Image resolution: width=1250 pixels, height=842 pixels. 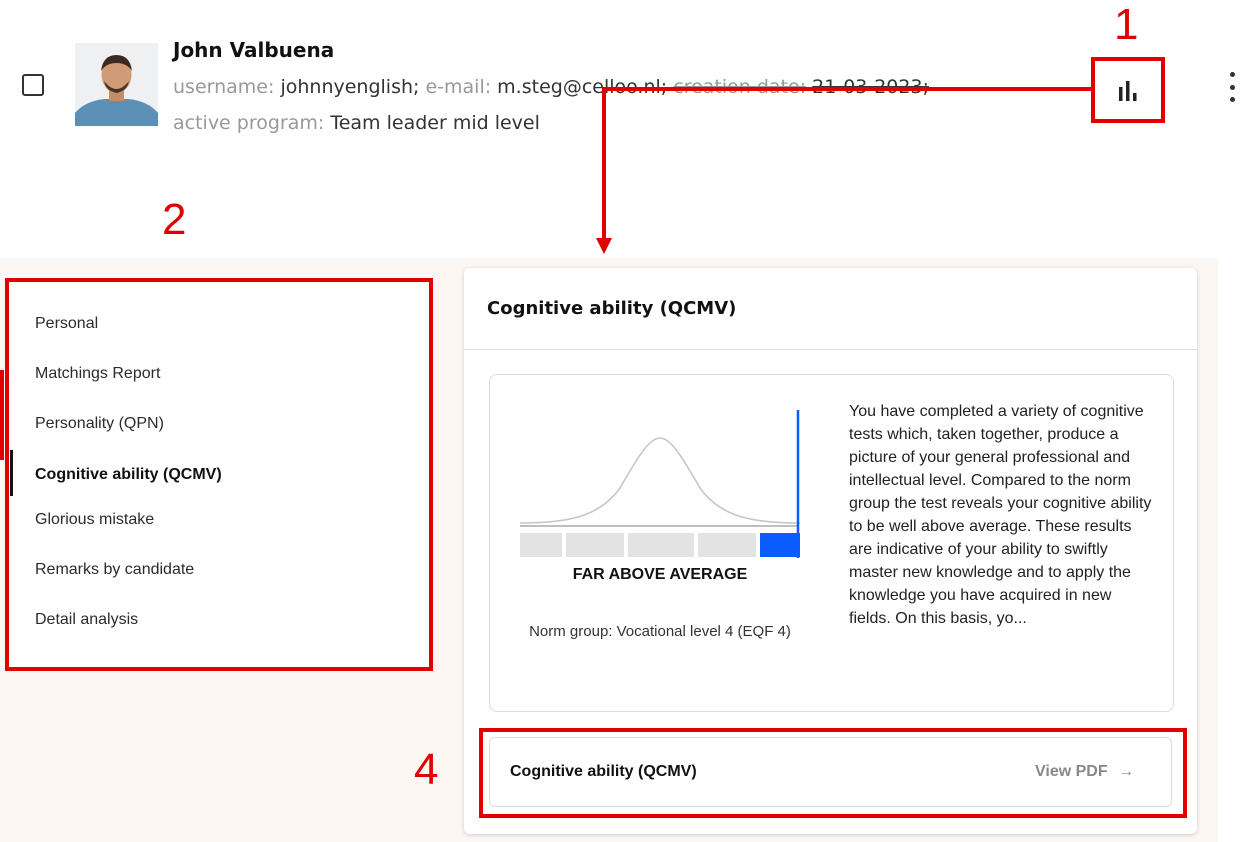 What do you see at coordinates (1232, 87) in the screenshot?
I see `more-vertical-icon` at bounding box center [1232, 87].